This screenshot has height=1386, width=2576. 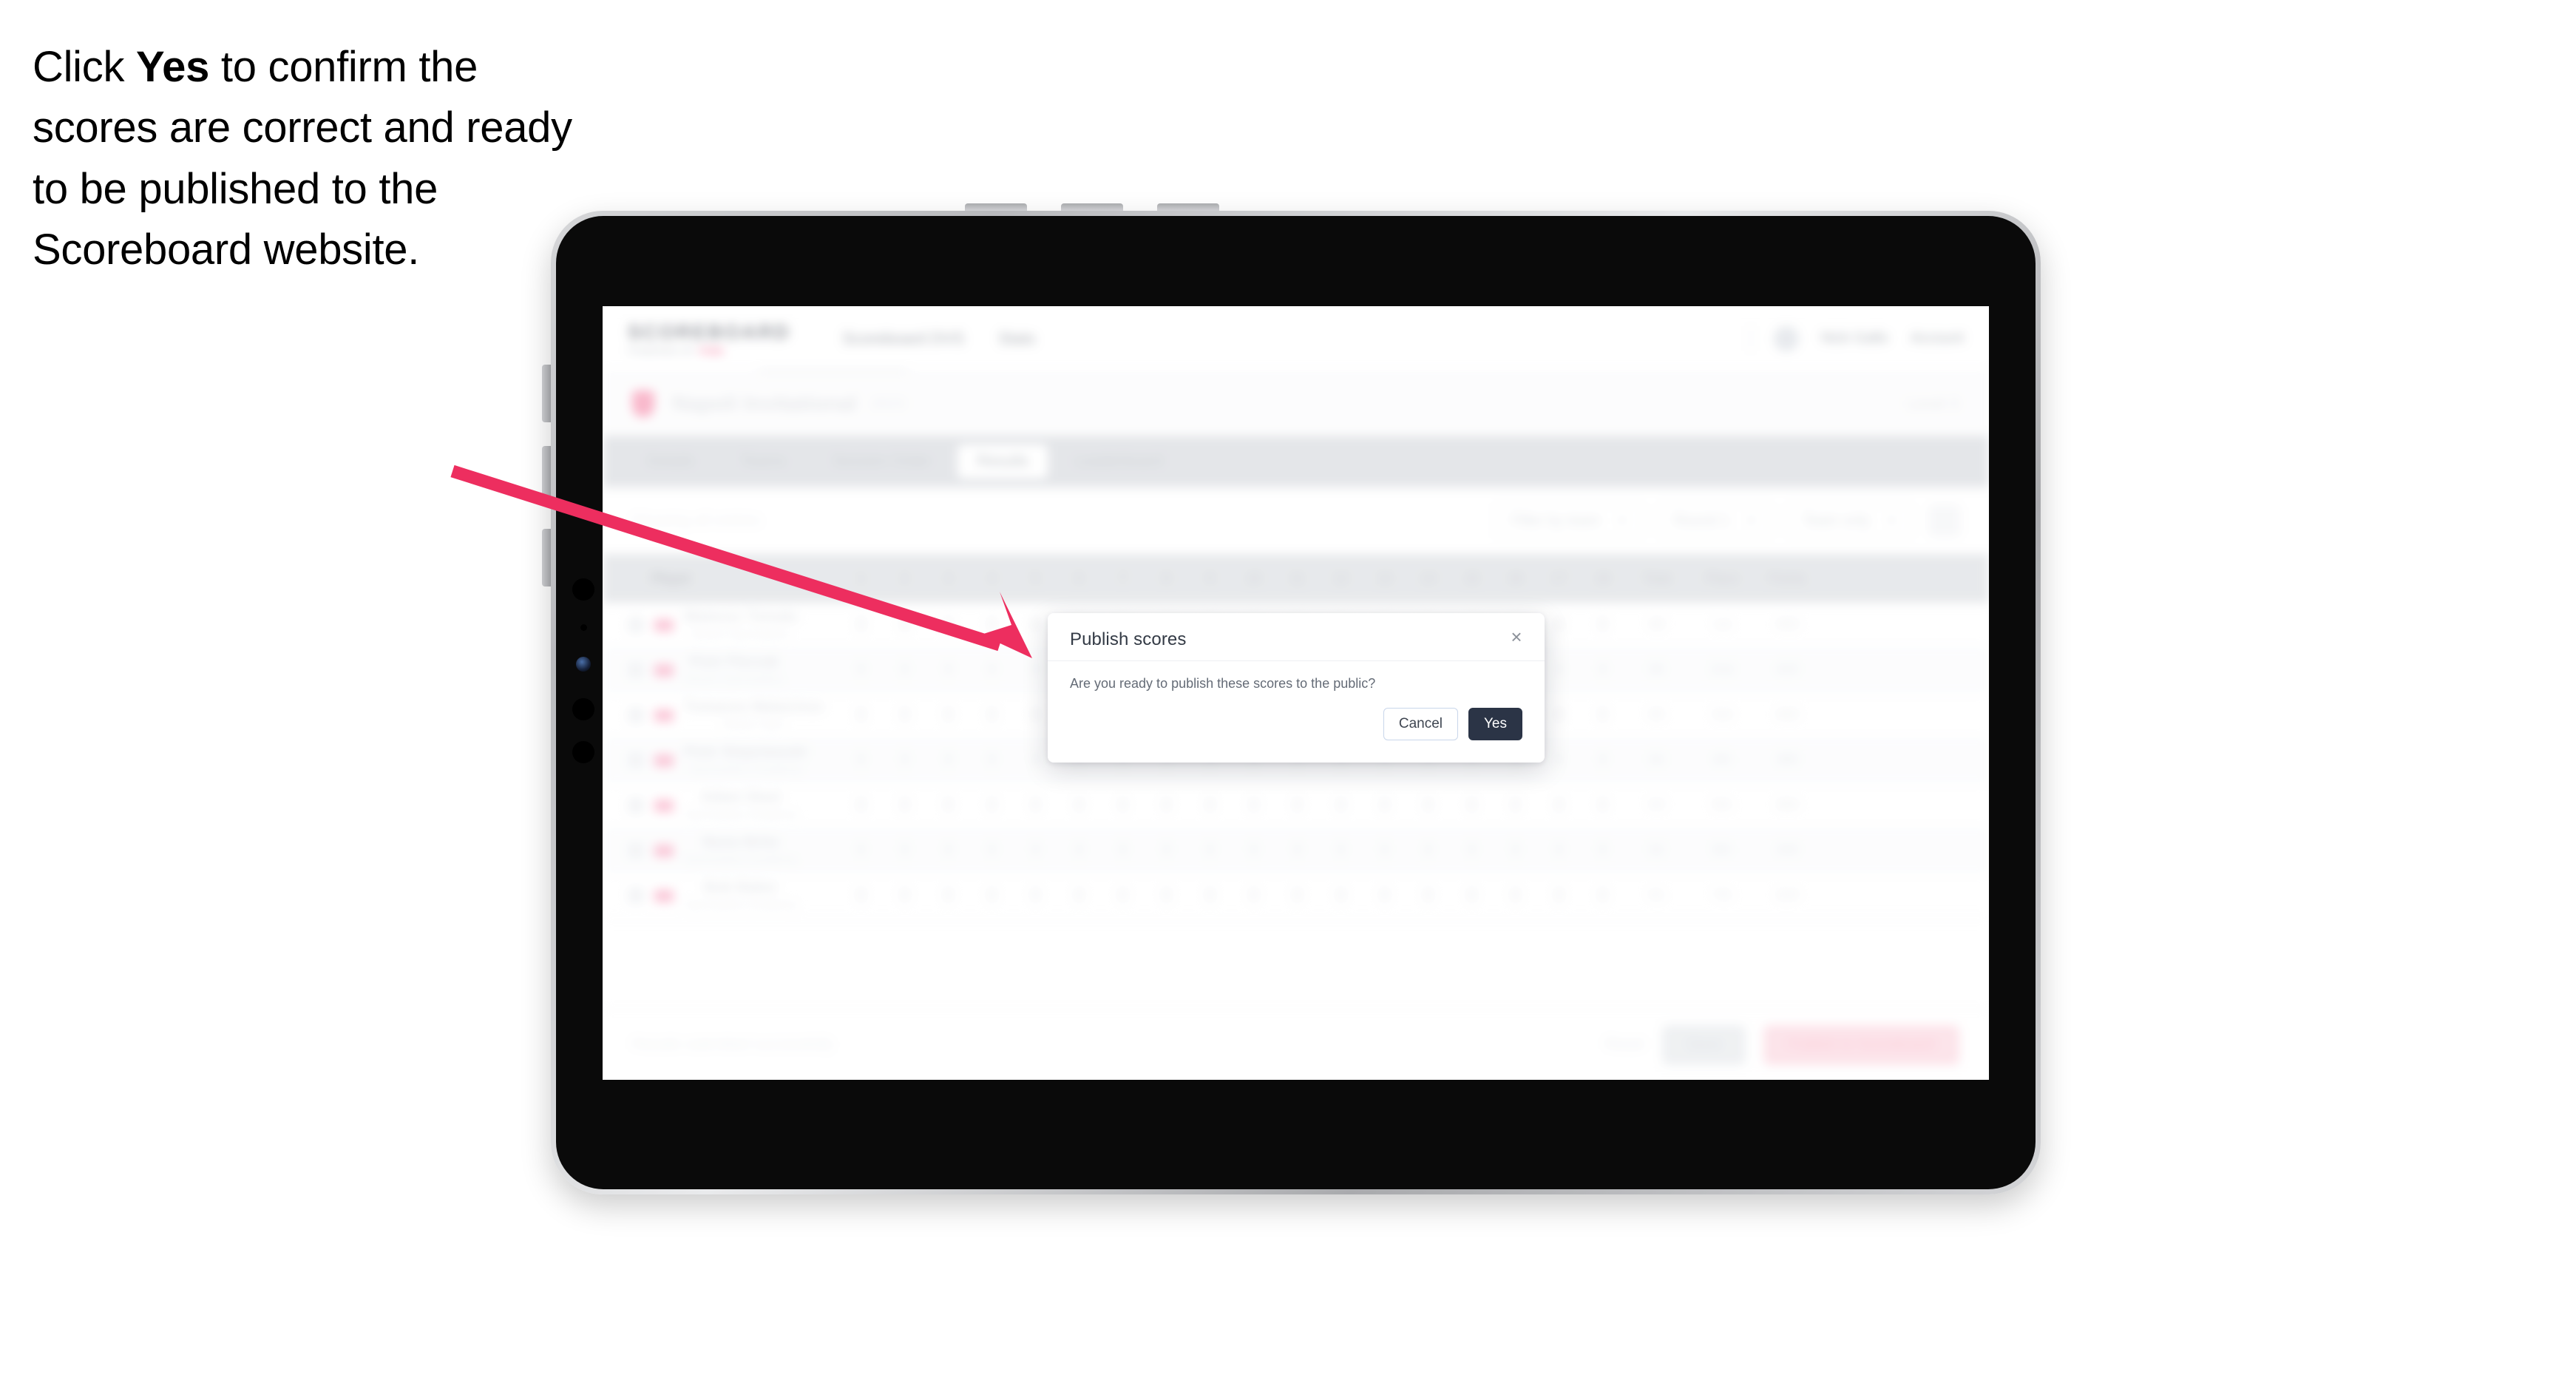 What do you see at coordinates (1128, 639) in the screenshot?
I see `dialog-title: Publish scores` at bounding box center [1128, 639].